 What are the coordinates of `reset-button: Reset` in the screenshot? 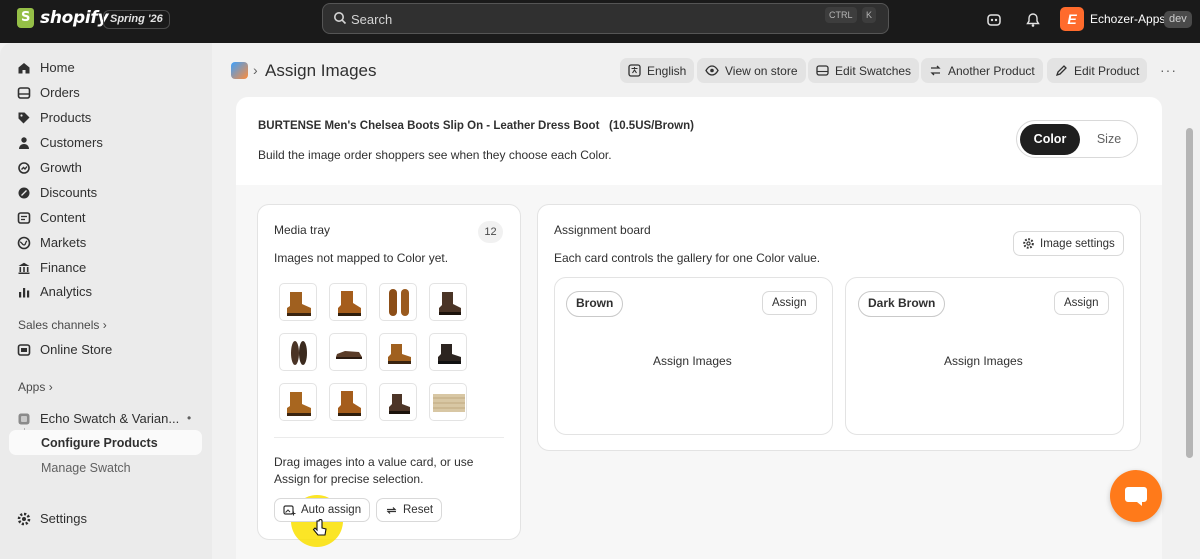 It's located at (409, 510).